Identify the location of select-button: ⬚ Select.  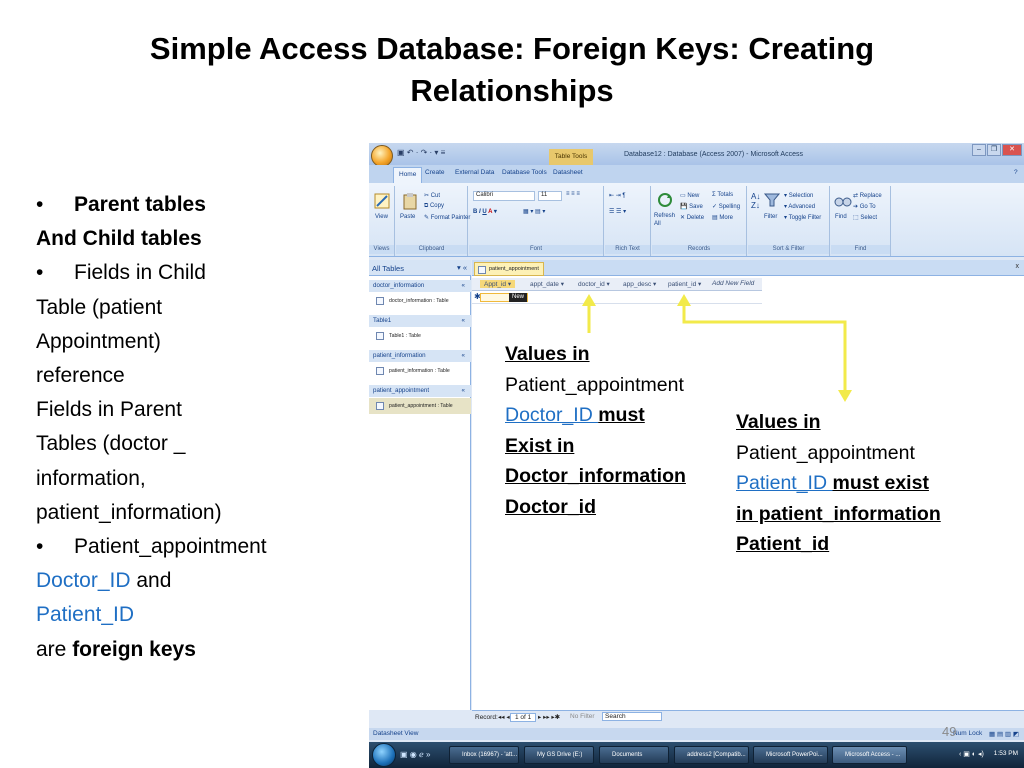
(865, 217).